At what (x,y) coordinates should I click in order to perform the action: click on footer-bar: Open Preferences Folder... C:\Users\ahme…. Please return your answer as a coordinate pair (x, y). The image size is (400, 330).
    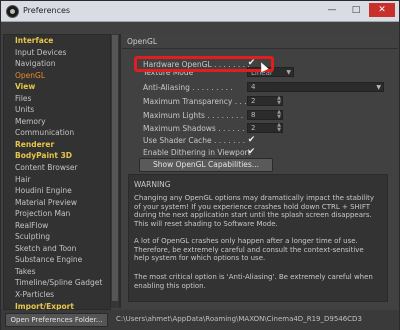
    Looking at the image, I should click on (200, 320).